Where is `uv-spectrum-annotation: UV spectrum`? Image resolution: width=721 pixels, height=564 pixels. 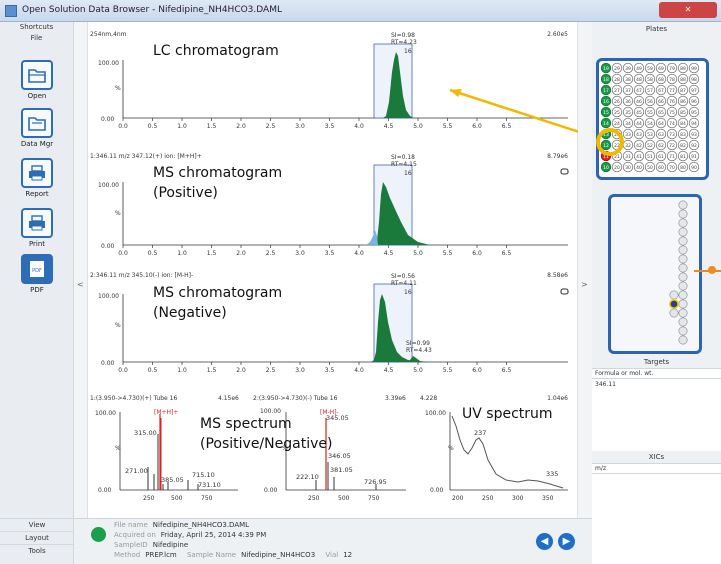 uv-spectrum-annotation: UV spectrum is located at coordinates (507, 414).